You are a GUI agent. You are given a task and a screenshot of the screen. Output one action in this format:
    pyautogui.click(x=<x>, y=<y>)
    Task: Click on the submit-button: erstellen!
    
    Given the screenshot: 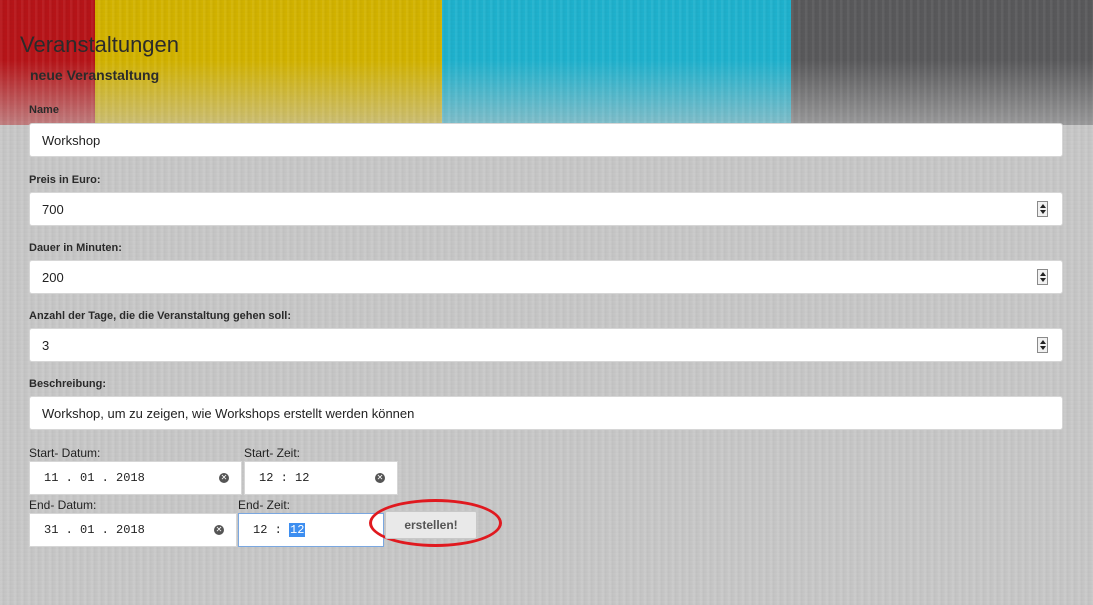 What is the action you would take?
    pyautogui.click(x=431, y=525)
    